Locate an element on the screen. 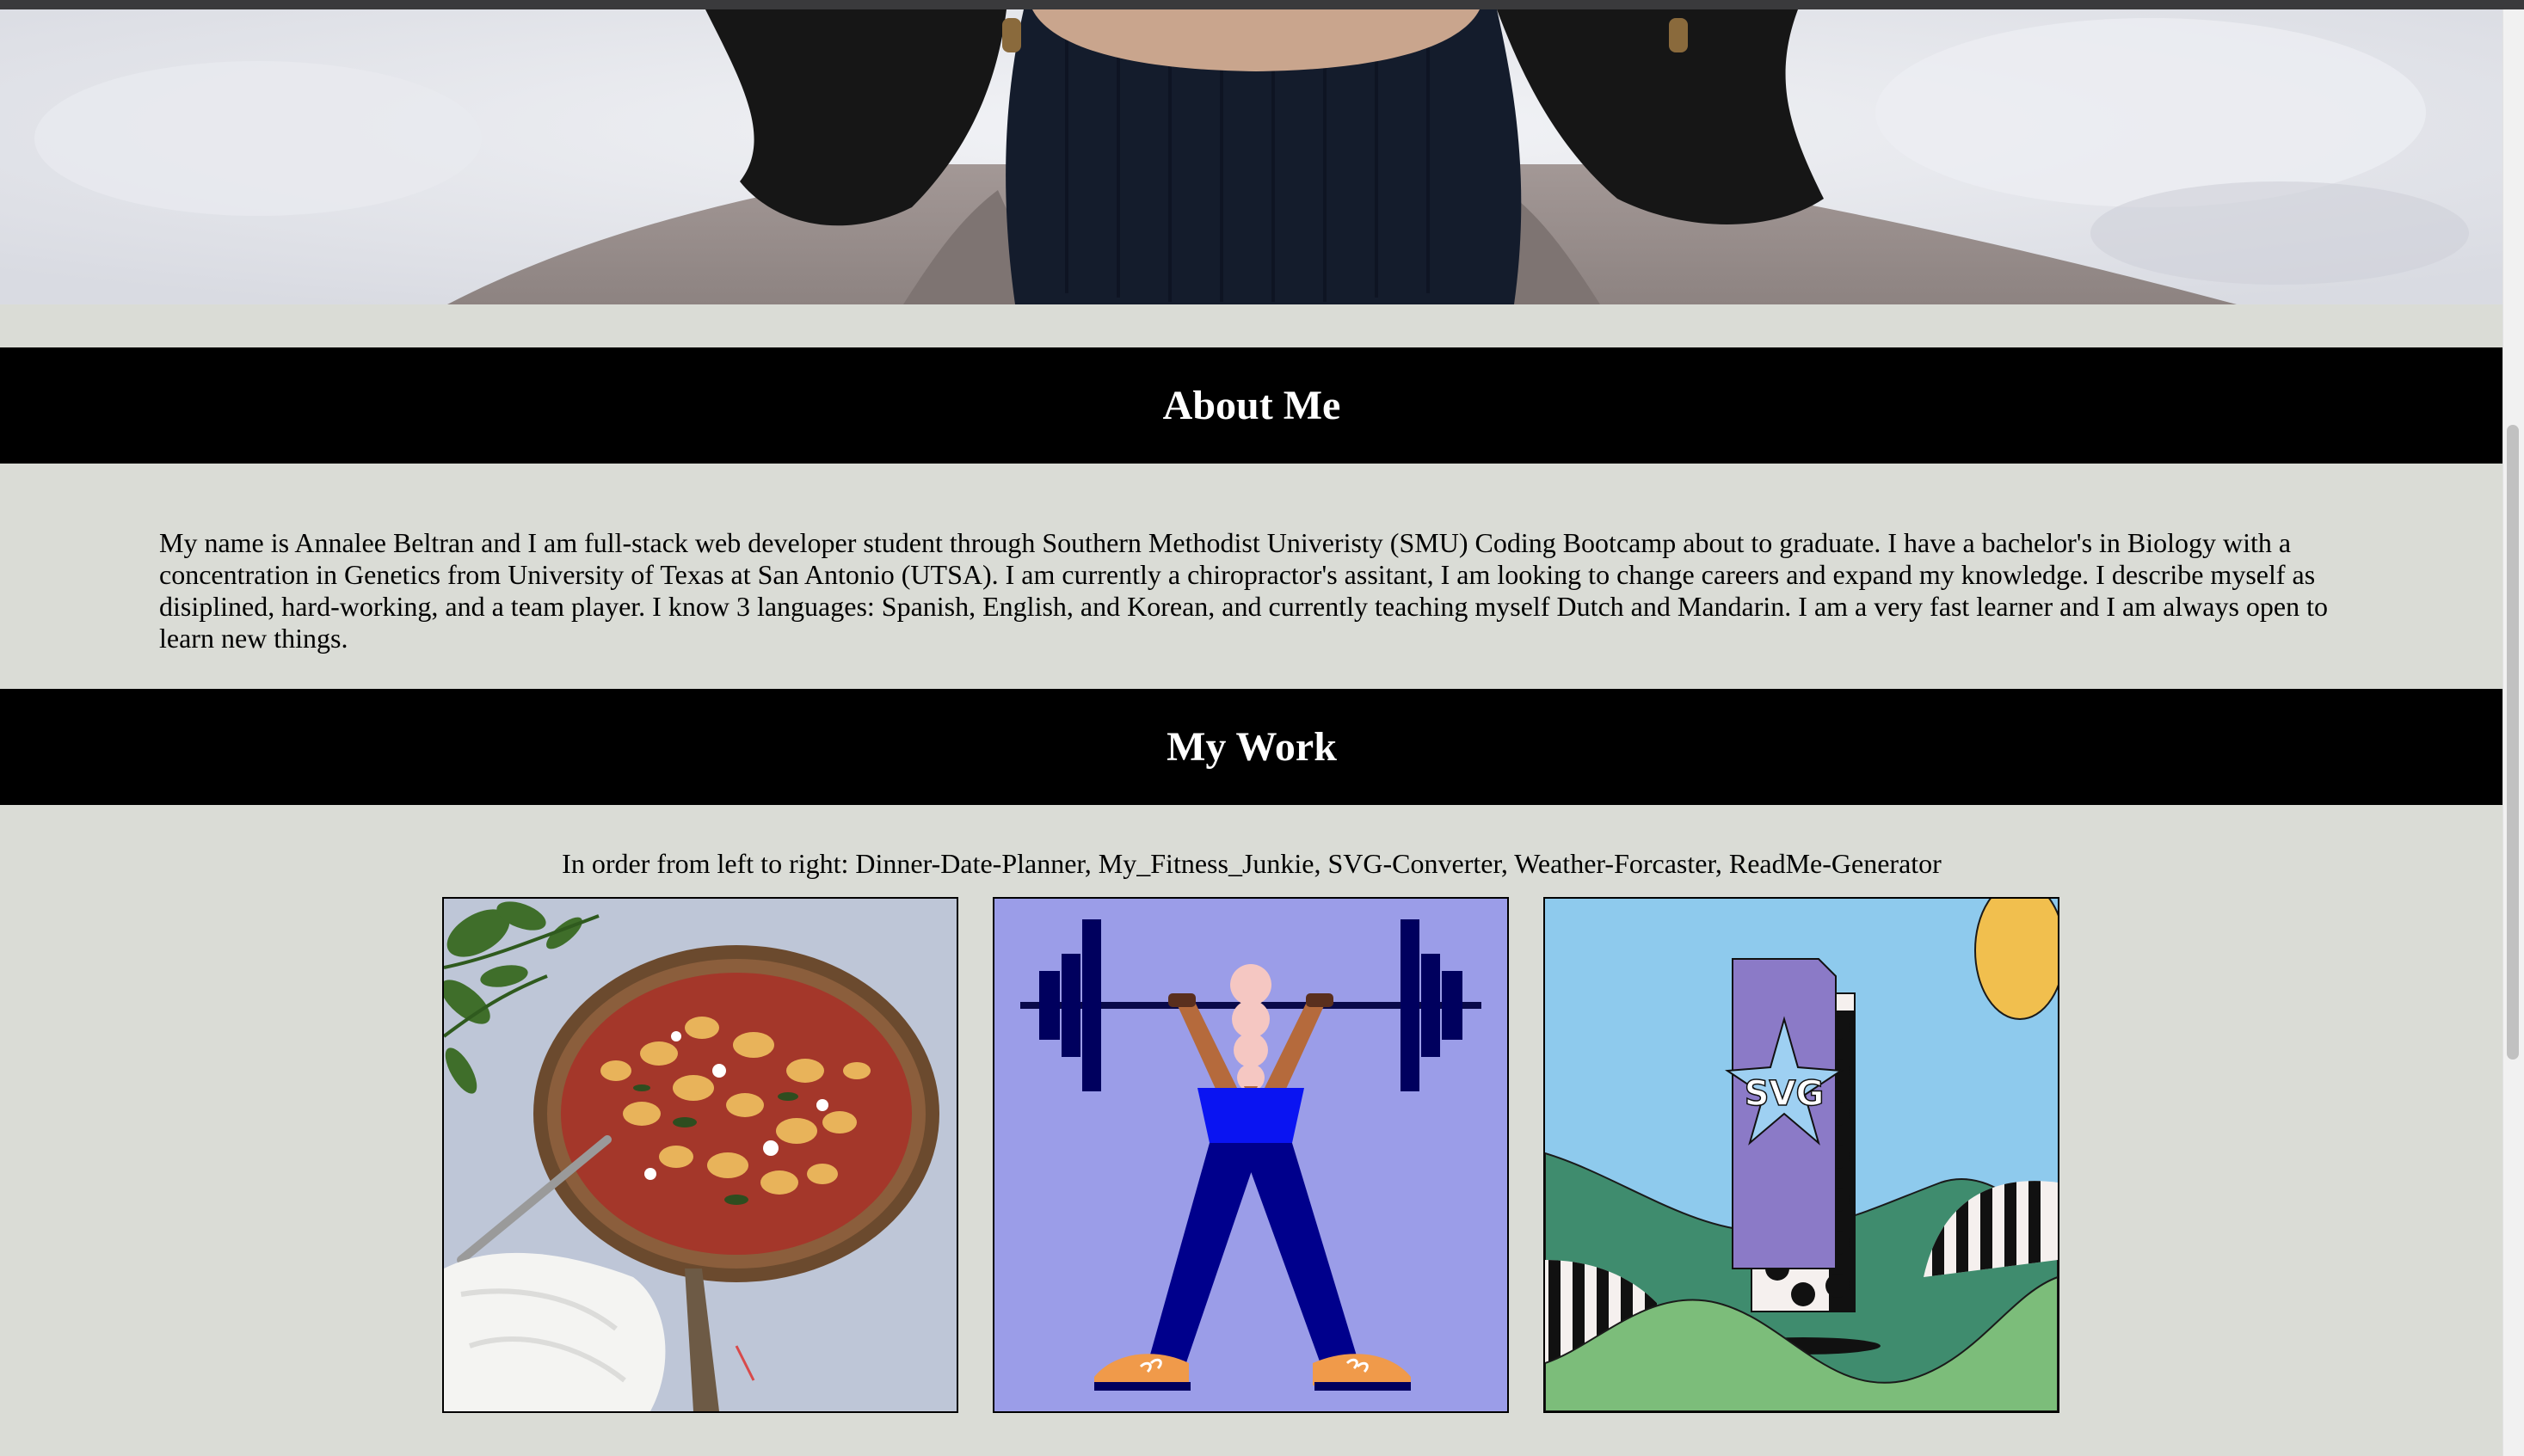 The image size is (2524, 1456). svg-file-illustration: SVG is located at coordinates (1801, 1155).